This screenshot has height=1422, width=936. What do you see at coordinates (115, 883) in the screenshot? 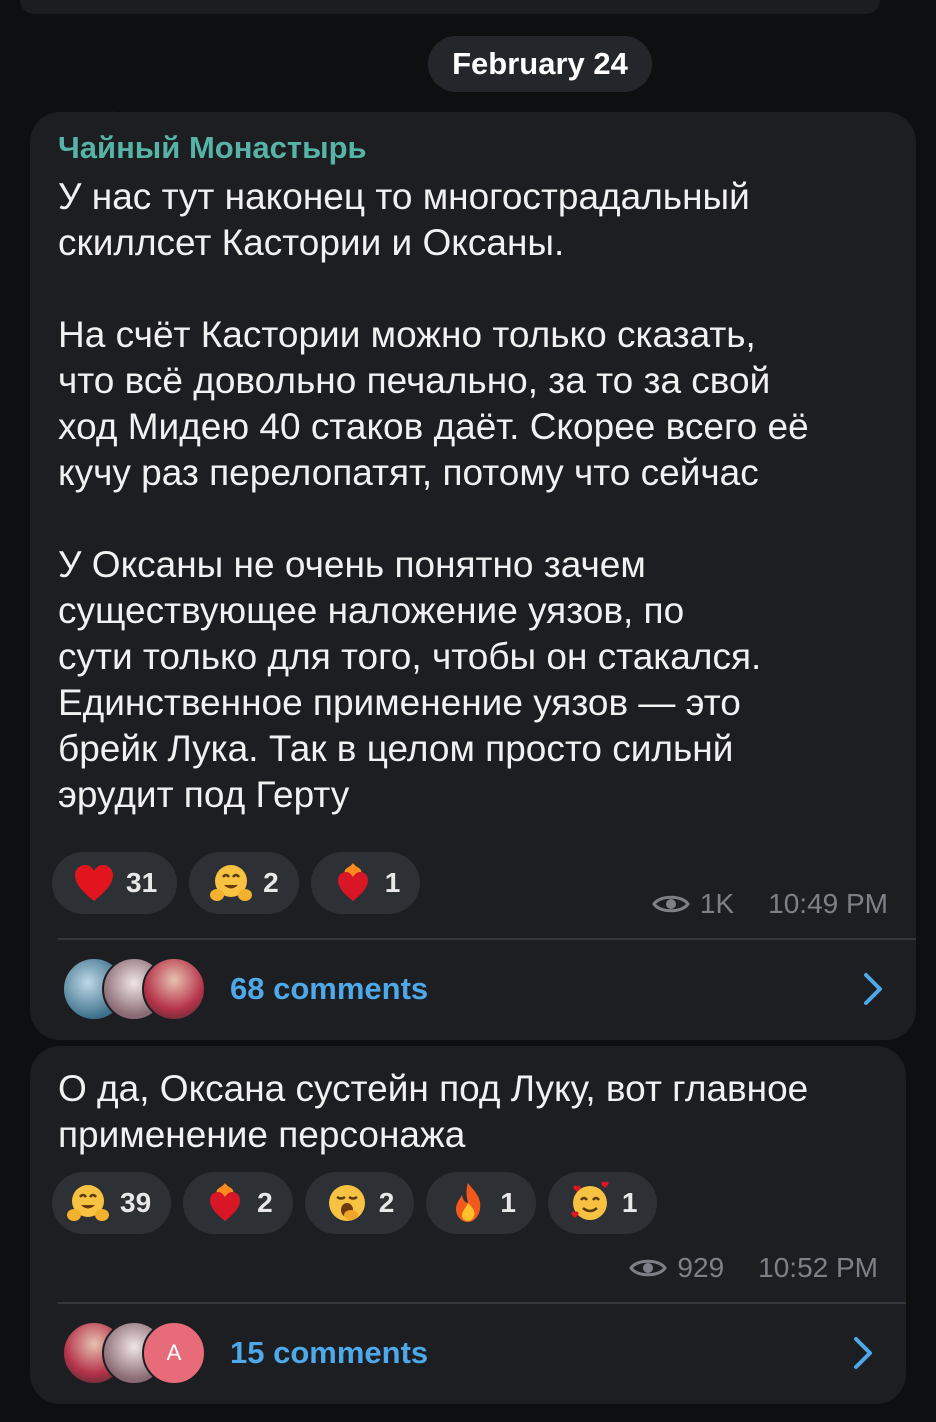
I see `reaction-red-heart: 31` at bounding box center [115, 883].